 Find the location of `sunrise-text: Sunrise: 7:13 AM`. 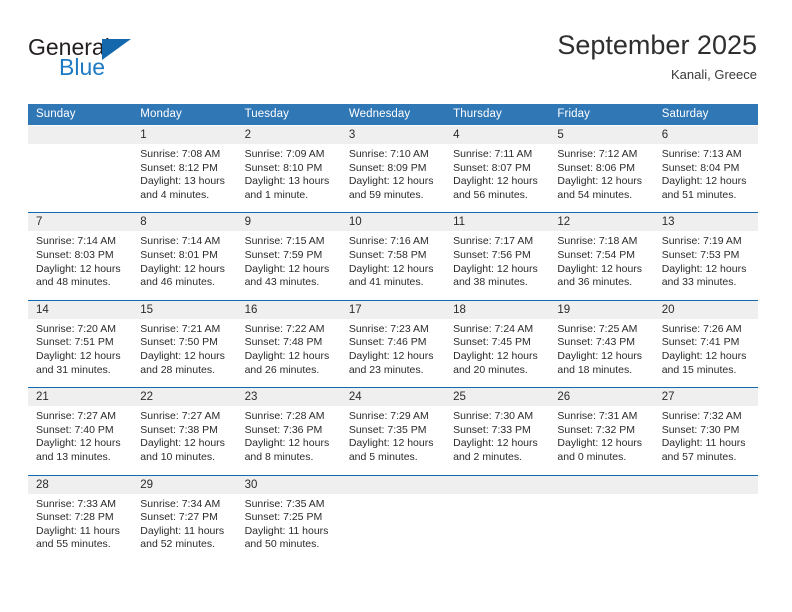

sunrise-text: Sunrise: 7:13 AM is located at coordinates (701, 154).